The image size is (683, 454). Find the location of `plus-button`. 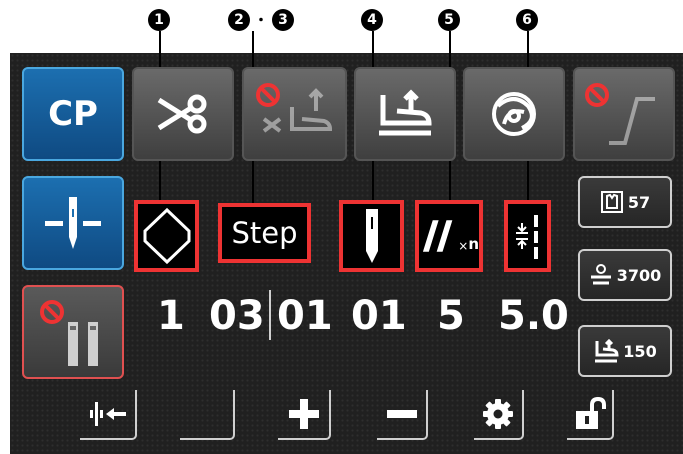

plus-button is located at coordinates (304, 415).